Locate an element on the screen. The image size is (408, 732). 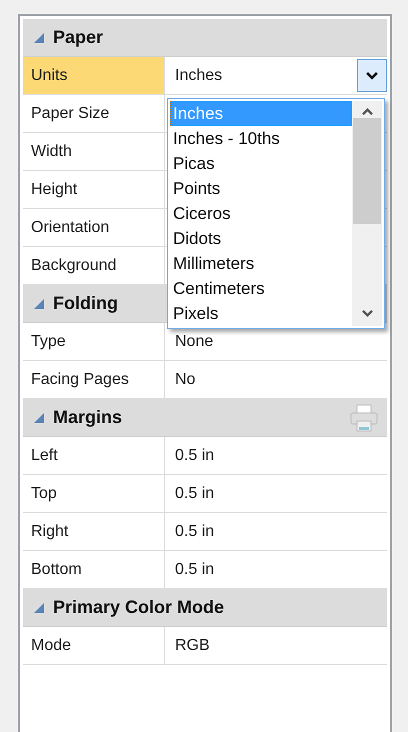
dropdown-option: Inches - 10ths is located at coordinates (261, 138).